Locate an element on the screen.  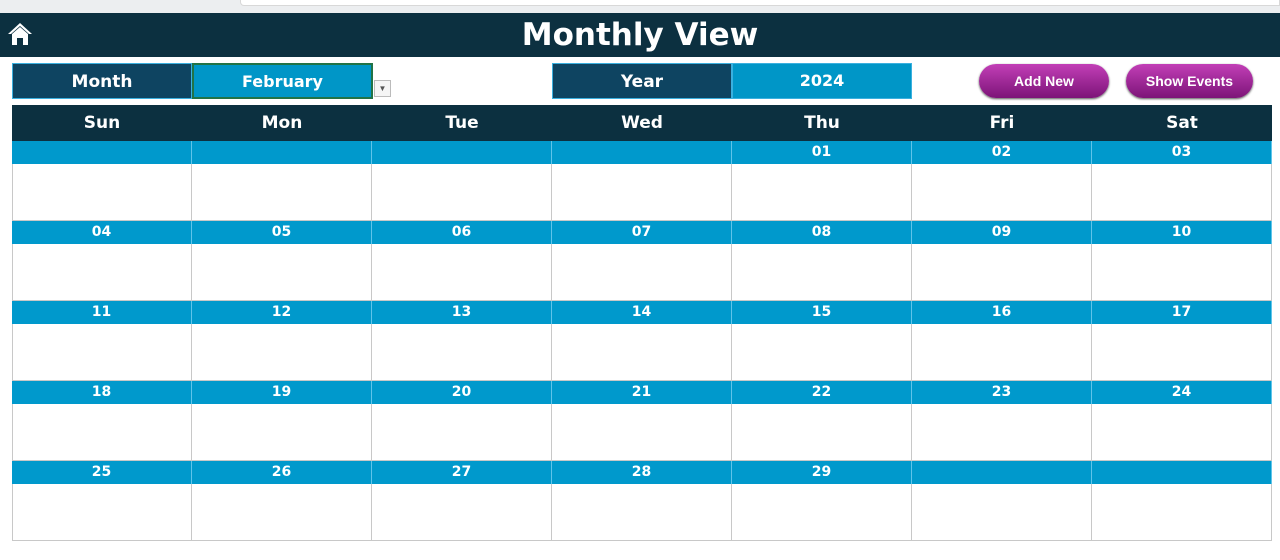
week-row: 04 05 06 07 08 09 10 is located at coordinates (642, 261).